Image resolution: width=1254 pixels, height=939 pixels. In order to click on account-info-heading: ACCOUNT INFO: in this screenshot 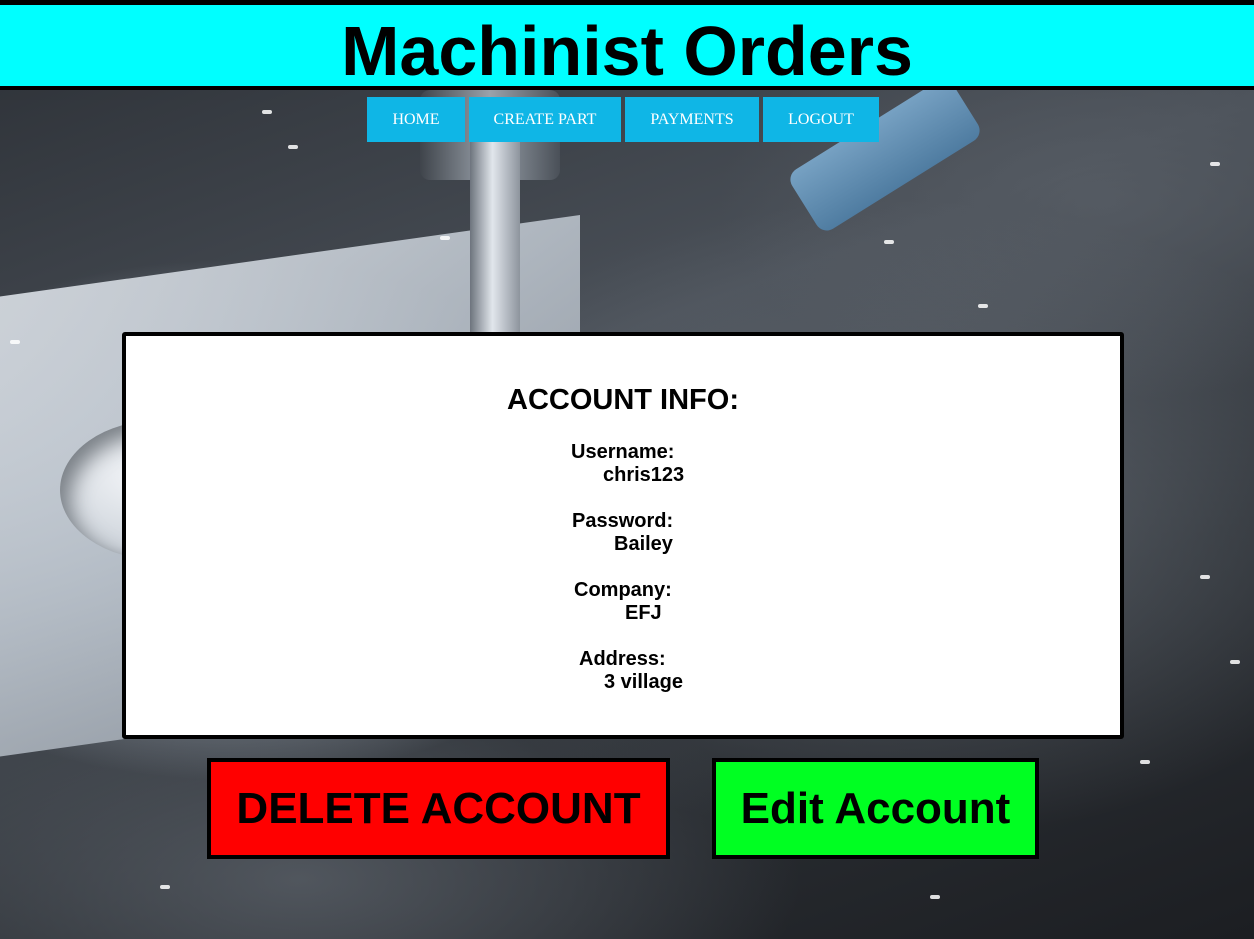, I will do `click(623, 400)`.